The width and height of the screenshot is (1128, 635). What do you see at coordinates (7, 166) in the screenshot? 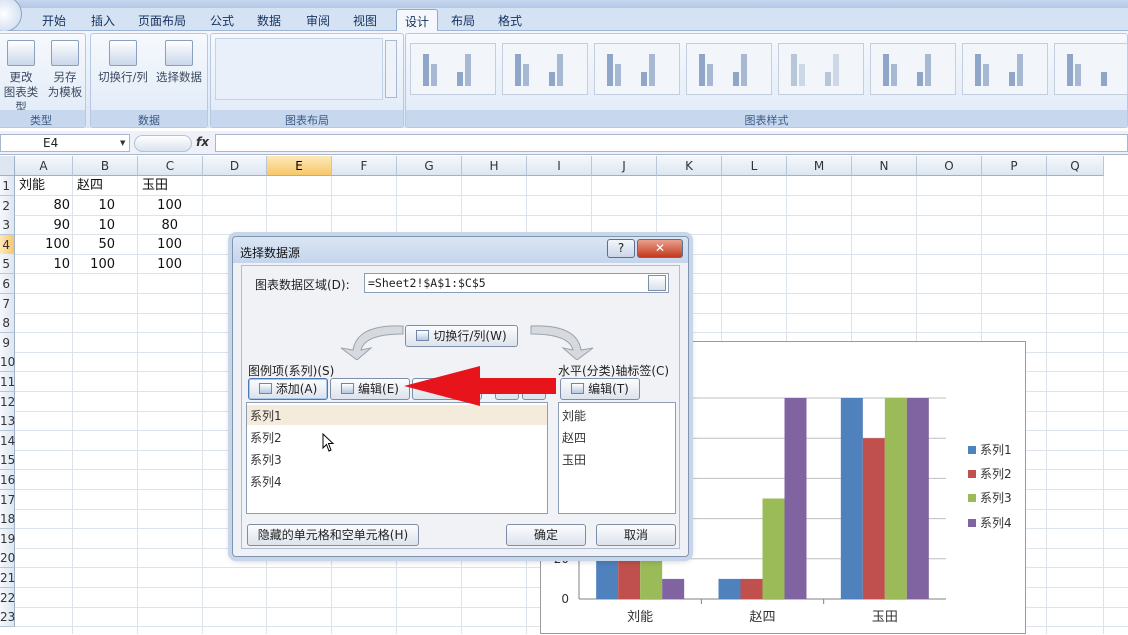
I see `select-all-corner` at bounding box center [7, 166].